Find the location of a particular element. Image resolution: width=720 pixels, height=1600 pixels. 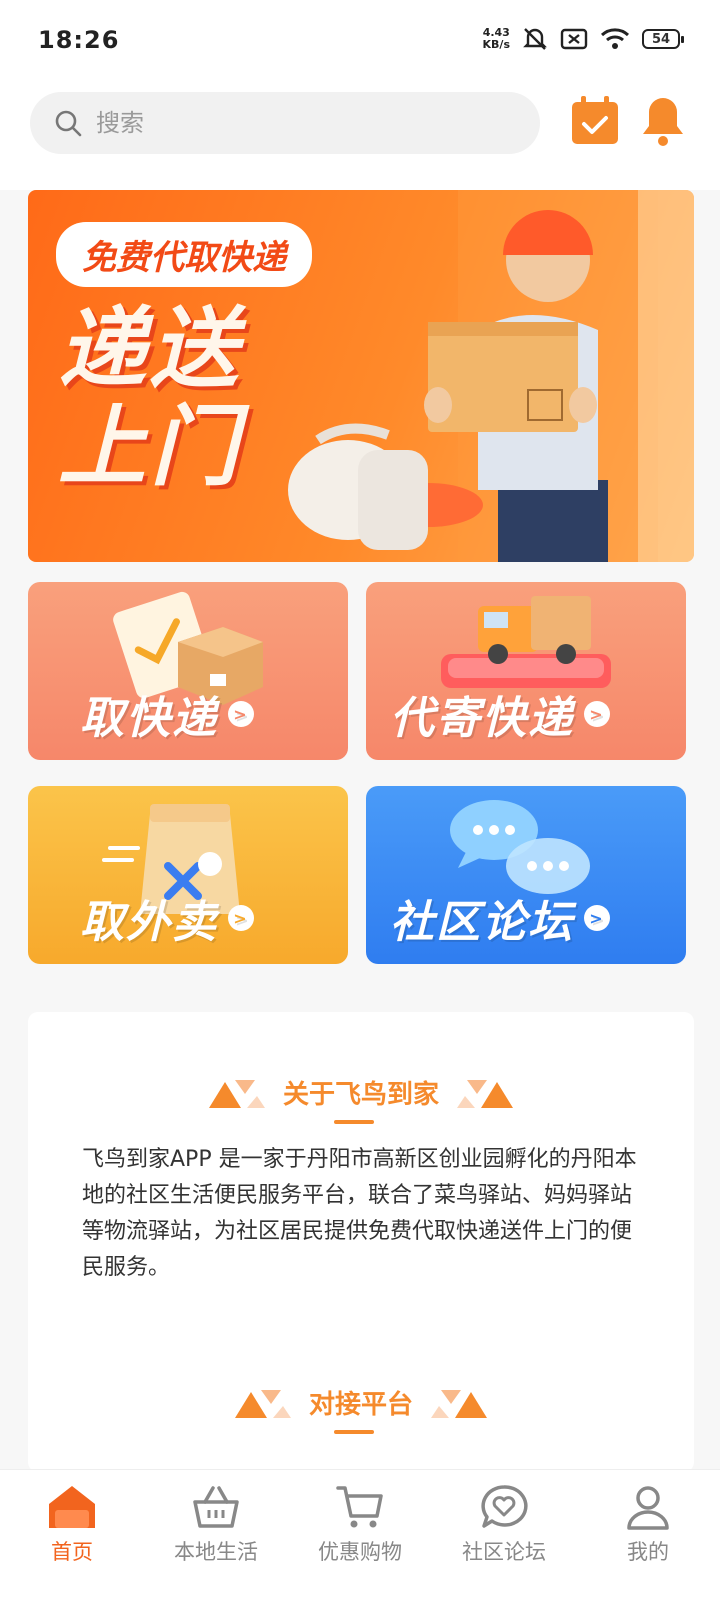

platform-title: 对接平台 is located at coordinates (360, 1405).